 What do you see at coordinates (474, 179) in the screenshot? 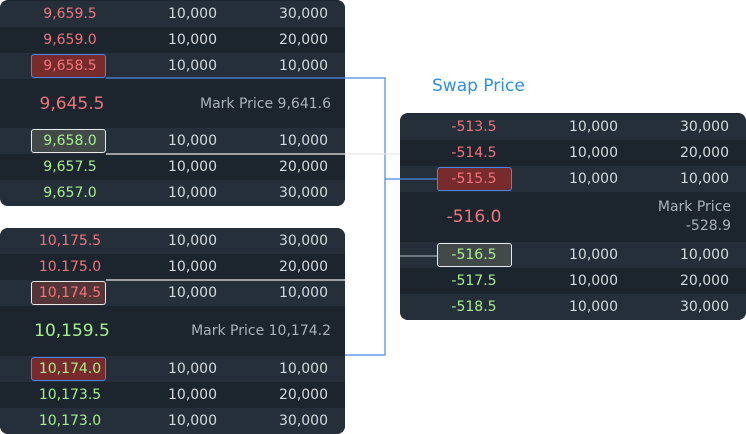
I see `ask-price: -515.5` at bounding box center [474, 179].